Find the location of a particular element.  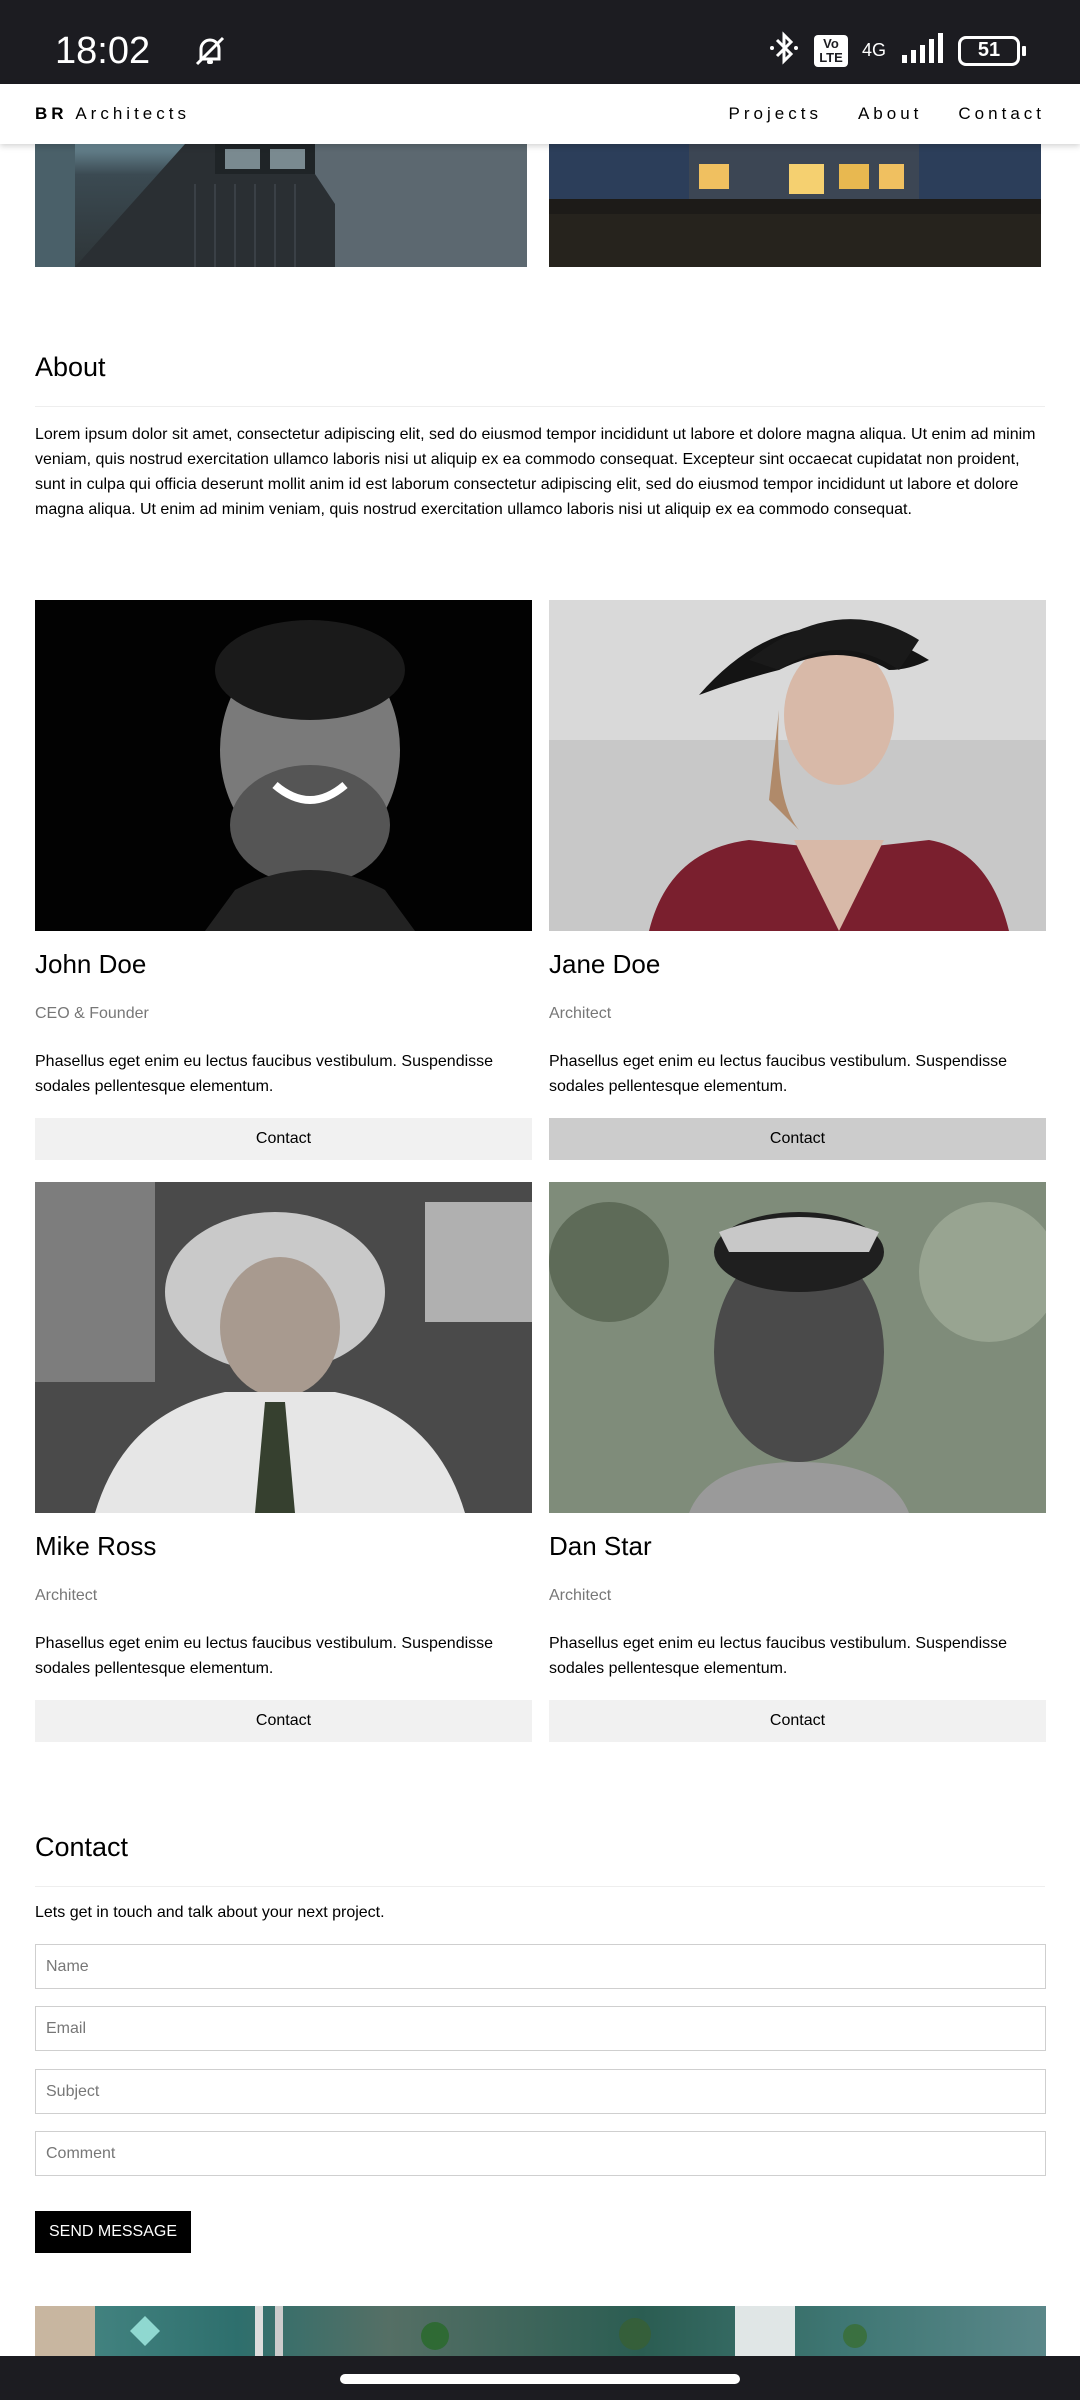

team-name: John Doe is located at coordinates (91, 964).